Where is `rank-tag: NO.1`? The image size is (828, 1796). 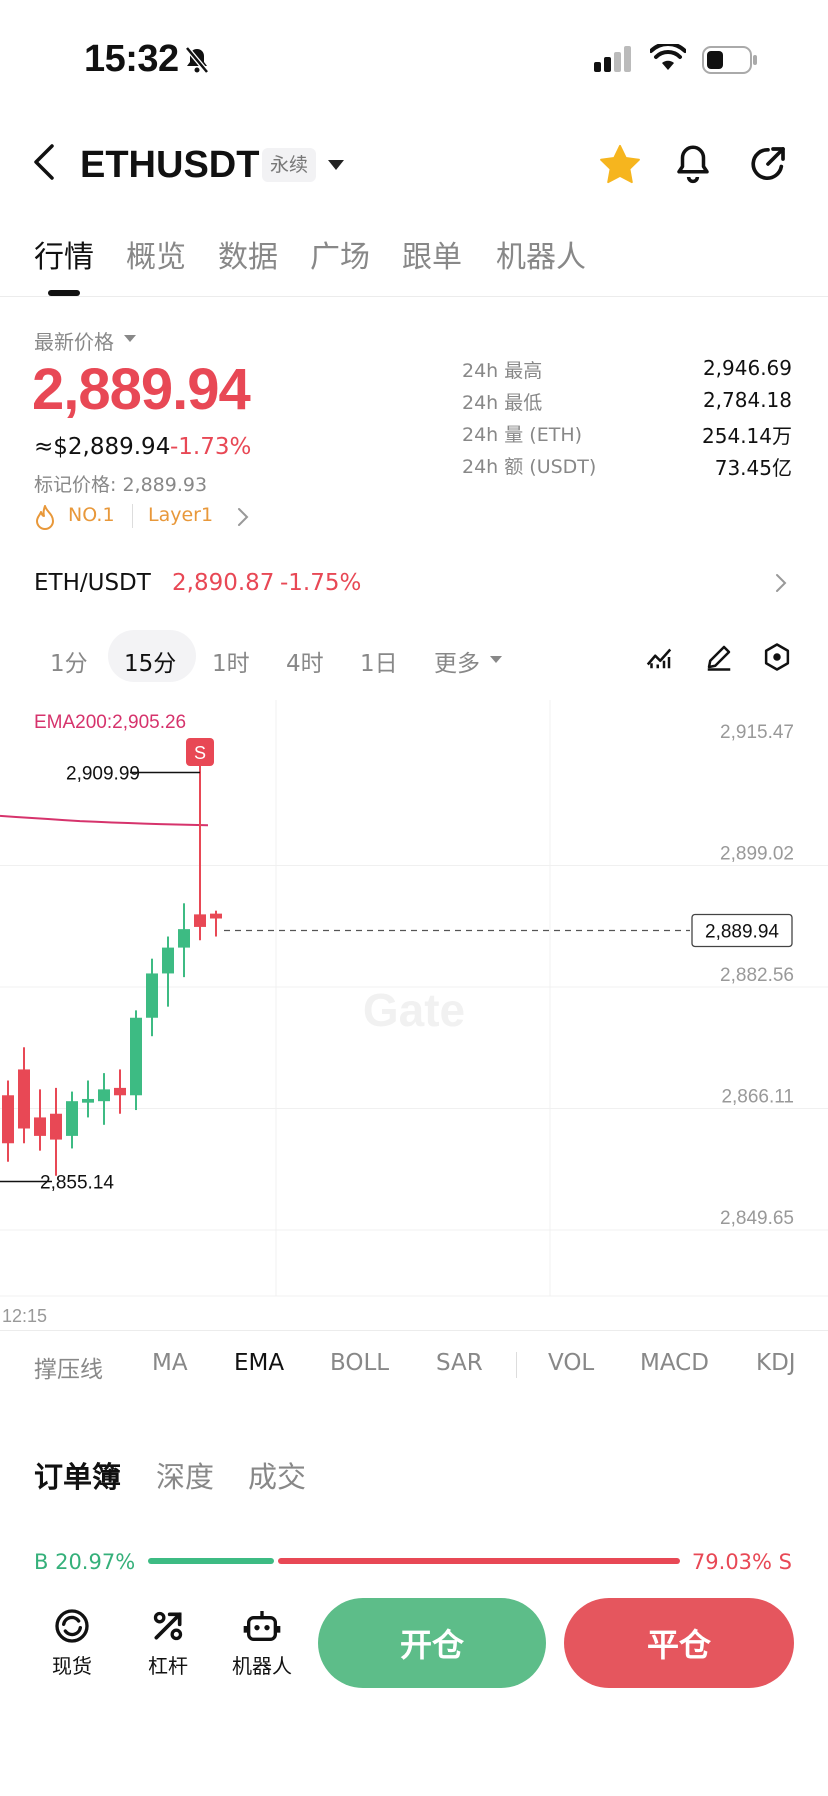
rank-tag: NO.1 is located at coordinates (91, 515).